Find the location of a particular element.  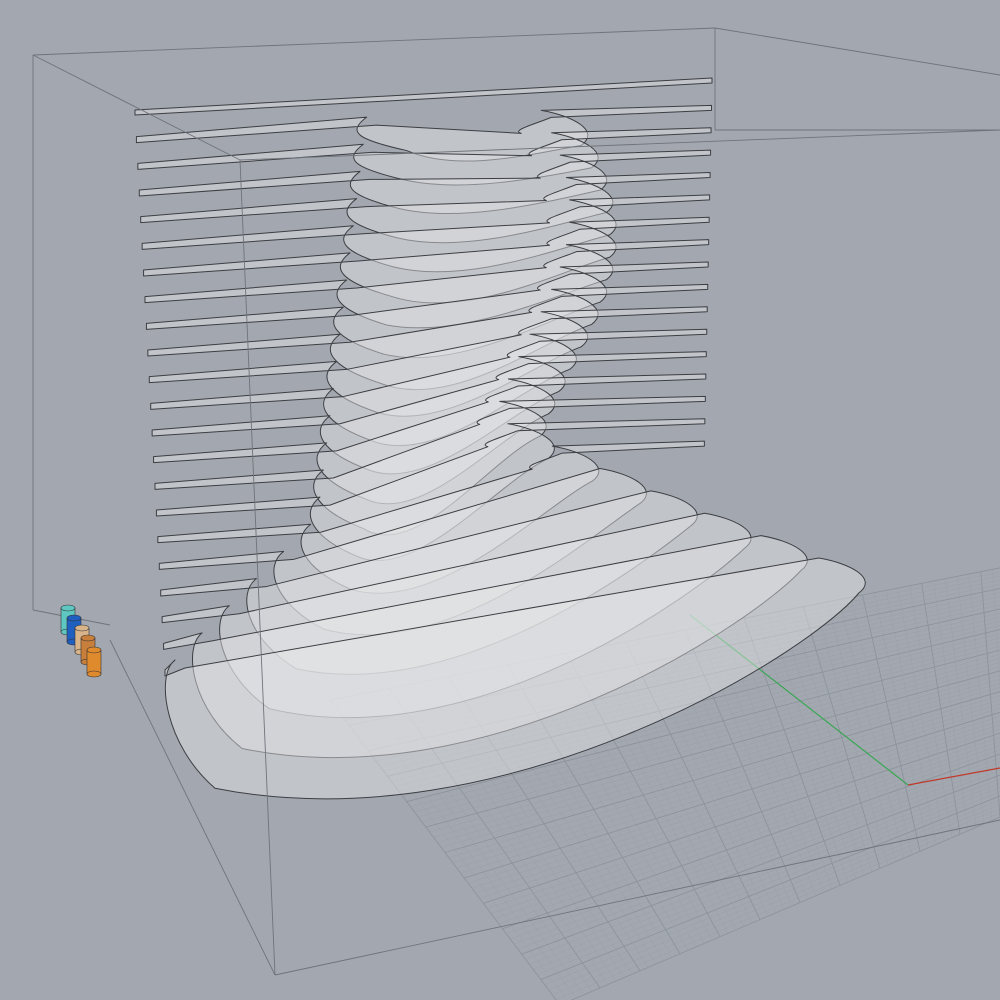

stack-cylinder is located at coordinates (94, 662).